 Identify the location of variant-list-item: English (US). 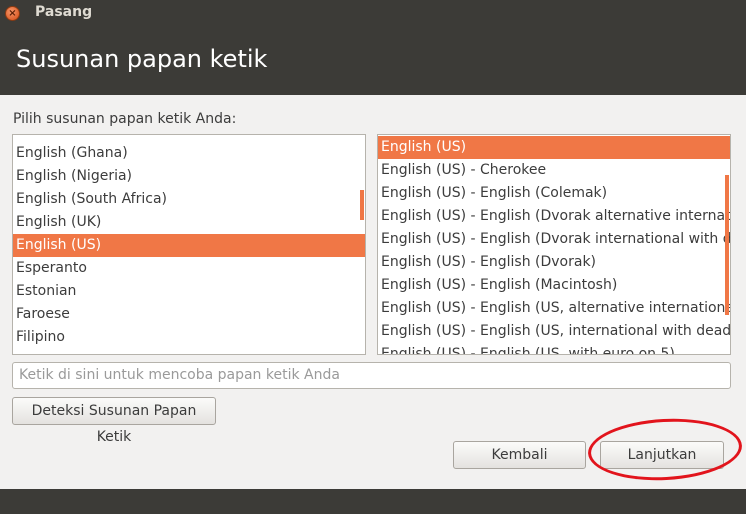
(554, 147).